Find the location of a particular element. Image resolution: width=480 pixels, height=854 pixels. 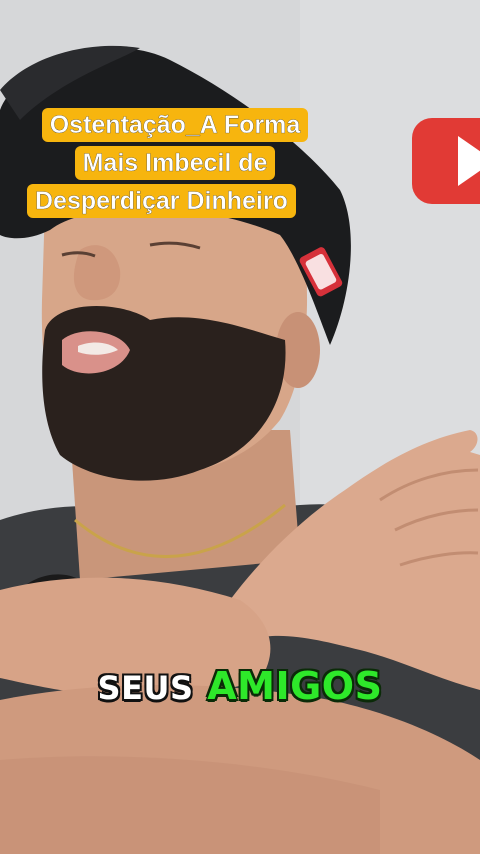

subtitle-caption: SEUS AMIGOS is located at coordinates (240, 686).